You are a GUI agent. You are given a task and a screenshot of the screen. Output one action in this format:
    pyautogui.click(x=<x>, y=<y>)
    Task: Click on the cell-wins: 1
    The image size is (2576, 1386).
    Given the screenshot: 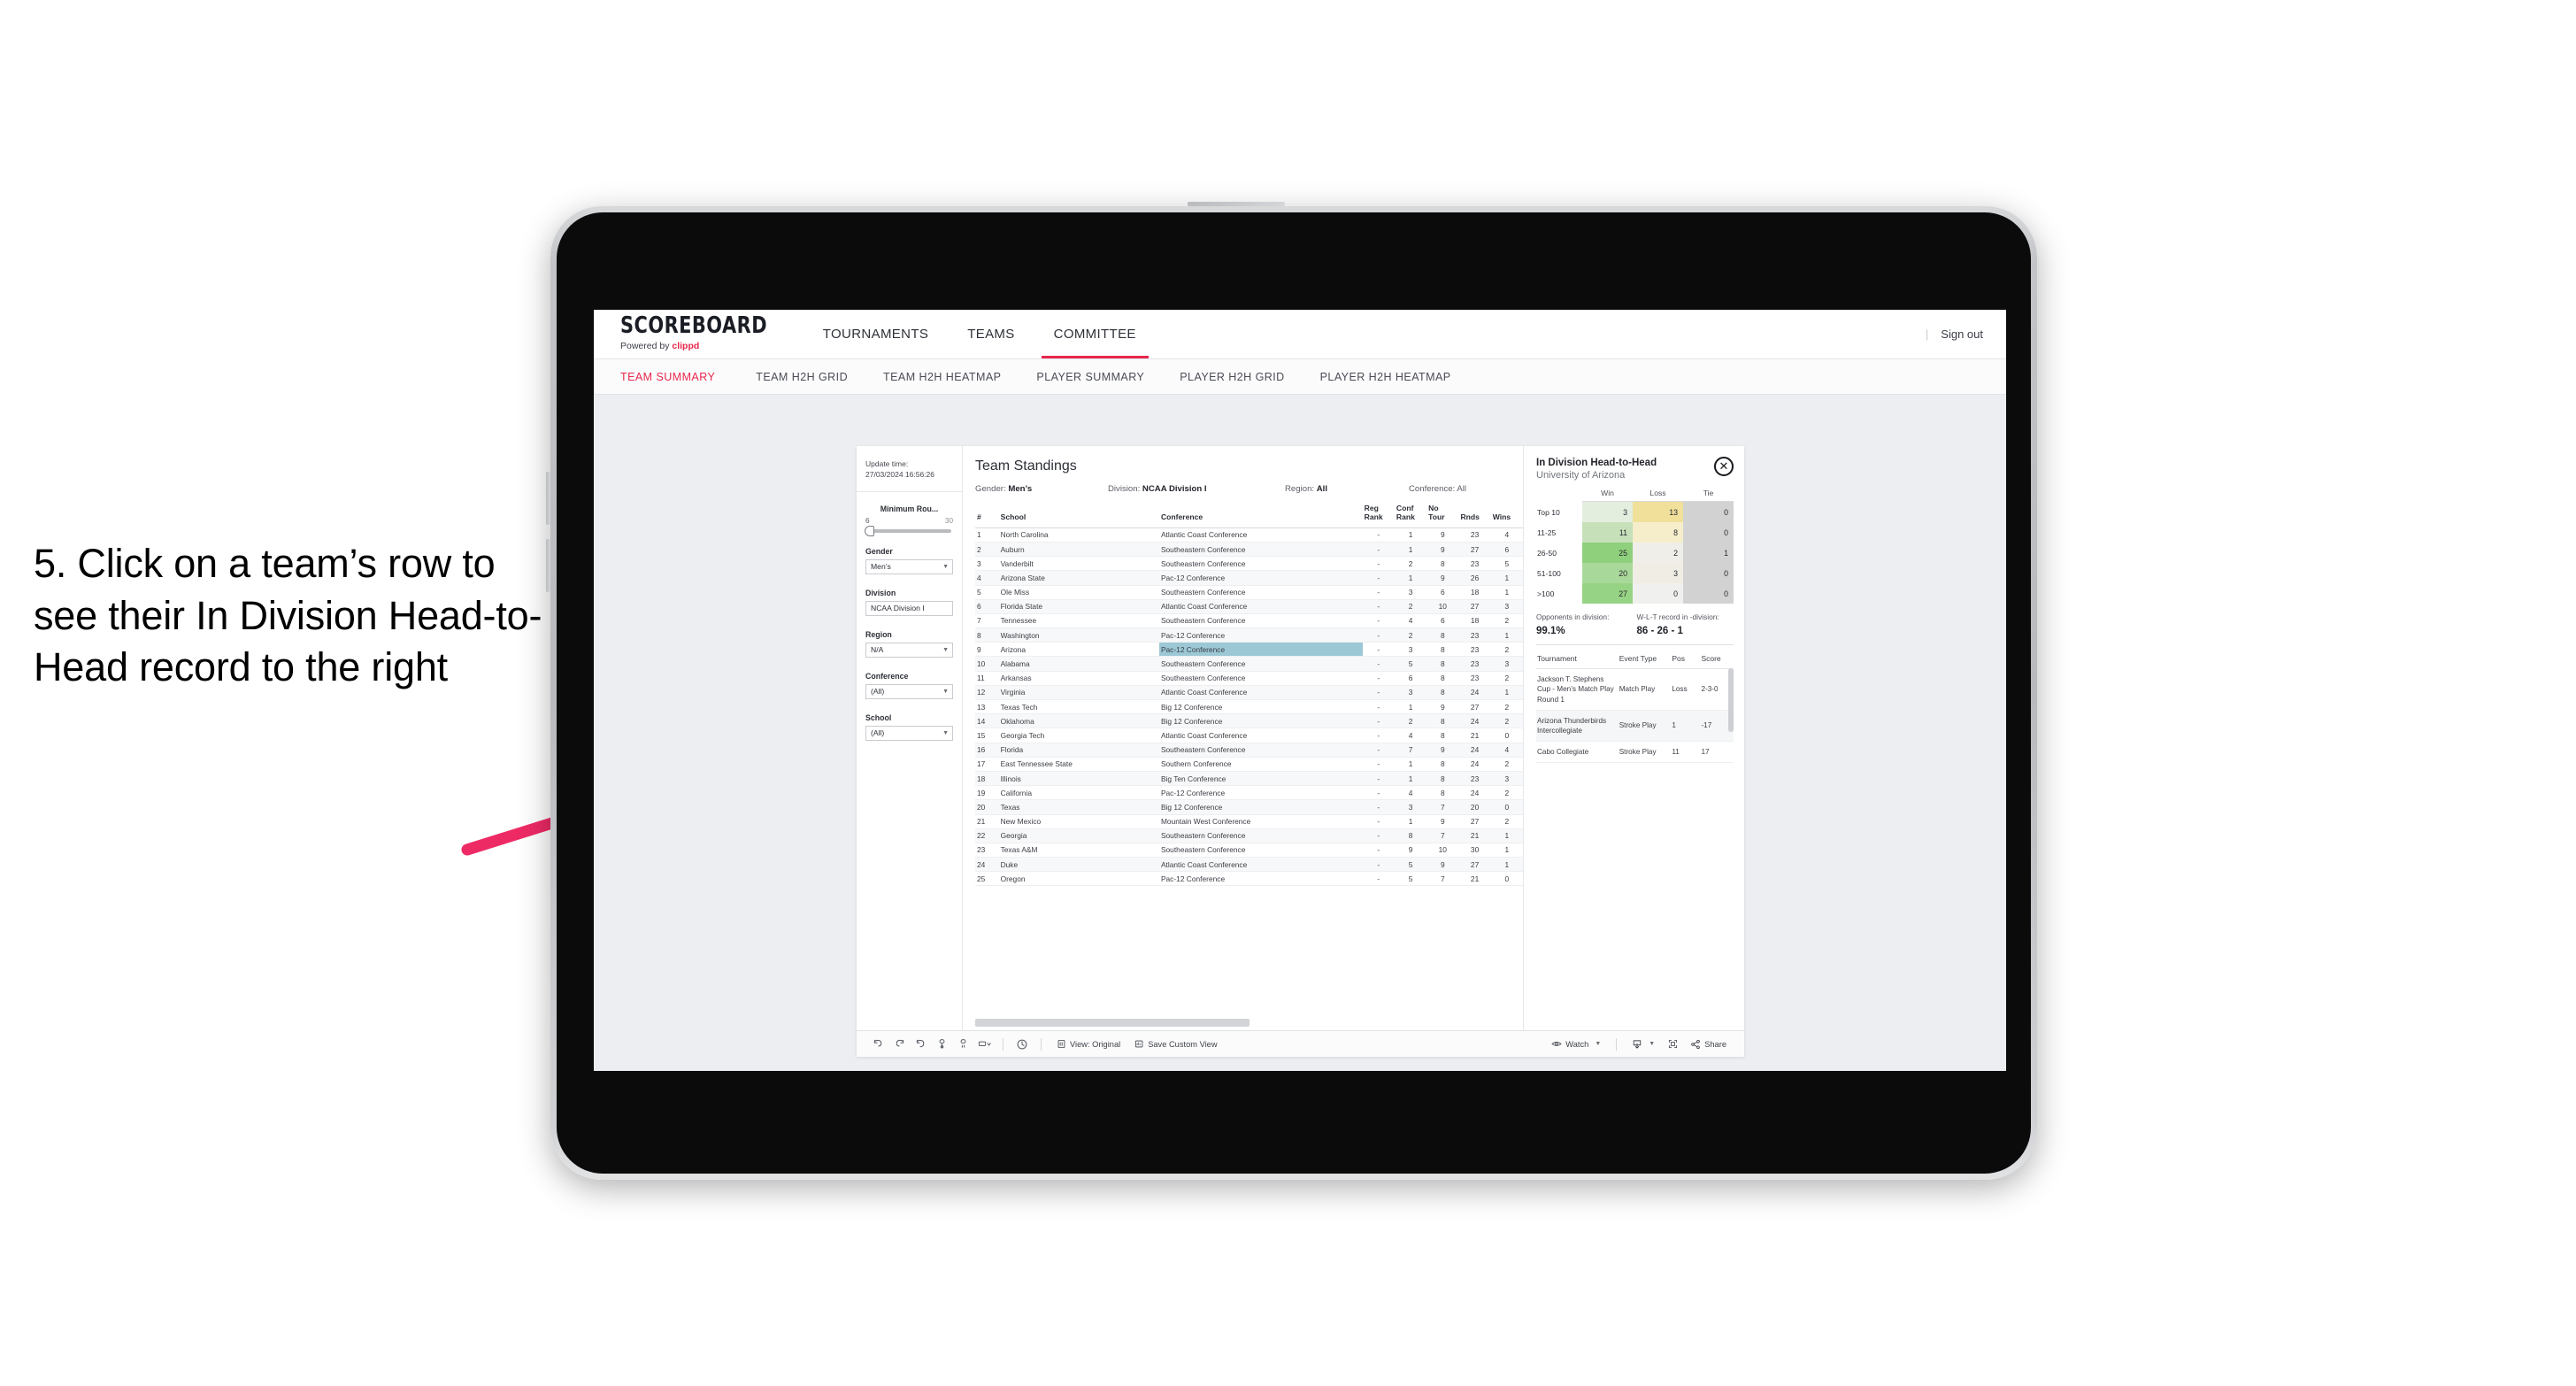 What is the action you would take?
    pyautogui.click(x=1506, y=635)
    